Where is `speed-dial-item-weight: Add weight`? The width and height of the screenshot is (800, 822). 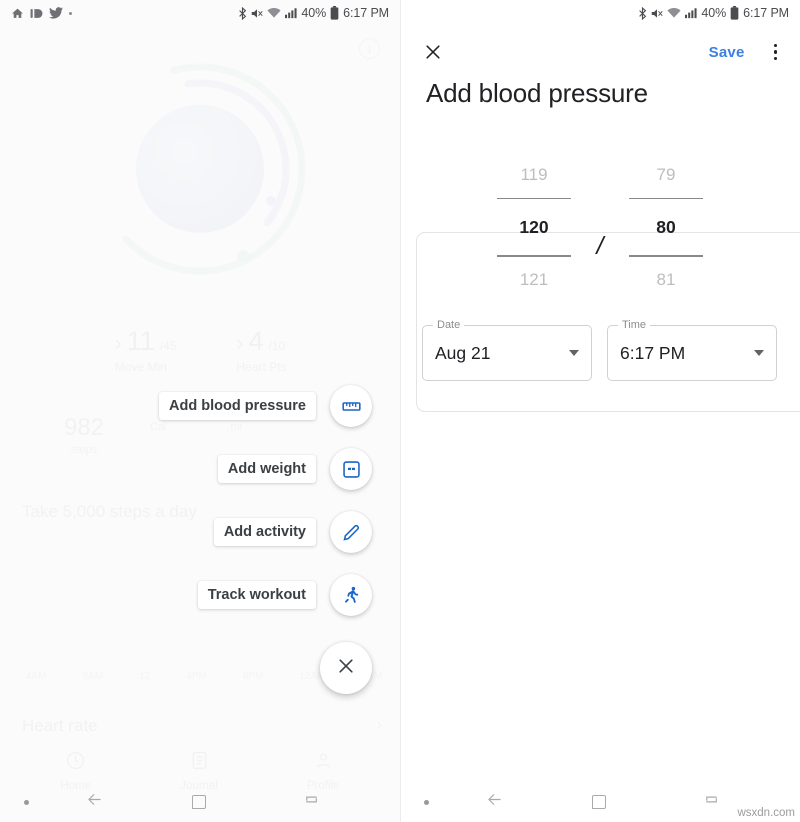 speed-dial-item-weight: Add weight is located at coordinates (294, 469).